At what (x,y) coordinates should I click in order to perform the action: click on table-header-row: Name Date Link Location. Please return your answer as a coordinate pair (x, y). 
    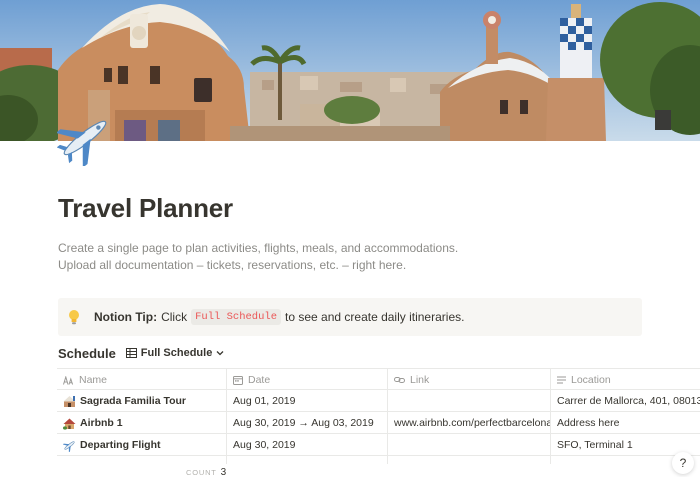
    Looking at the image, I should click on (378, 379).